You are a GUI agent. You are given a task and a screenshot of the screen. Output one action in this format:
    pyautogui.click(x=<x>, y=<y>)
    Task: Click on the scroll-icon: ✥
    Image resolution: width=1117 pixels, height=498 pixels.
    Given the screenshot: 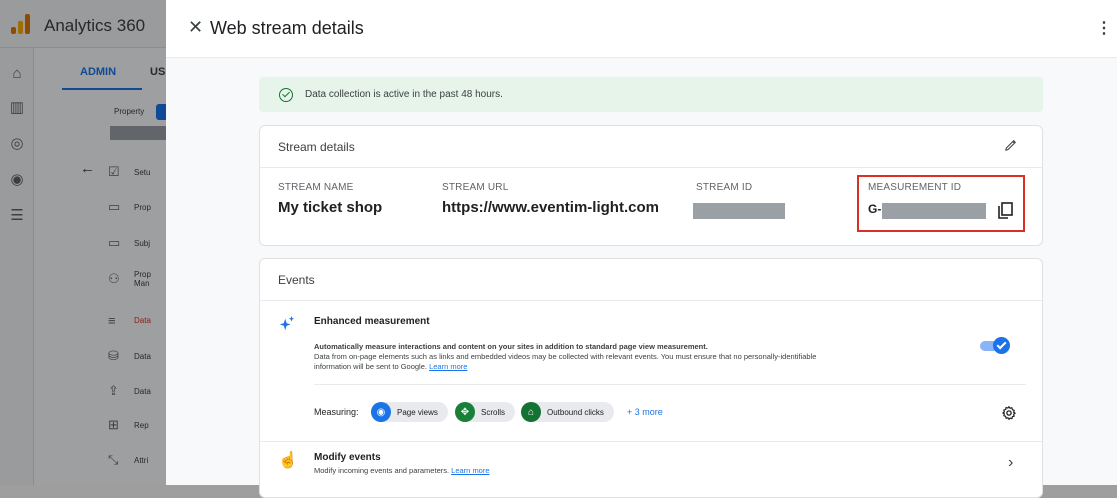 What is the action you would take?
    pyautogui.click(x=465, y=412)
    